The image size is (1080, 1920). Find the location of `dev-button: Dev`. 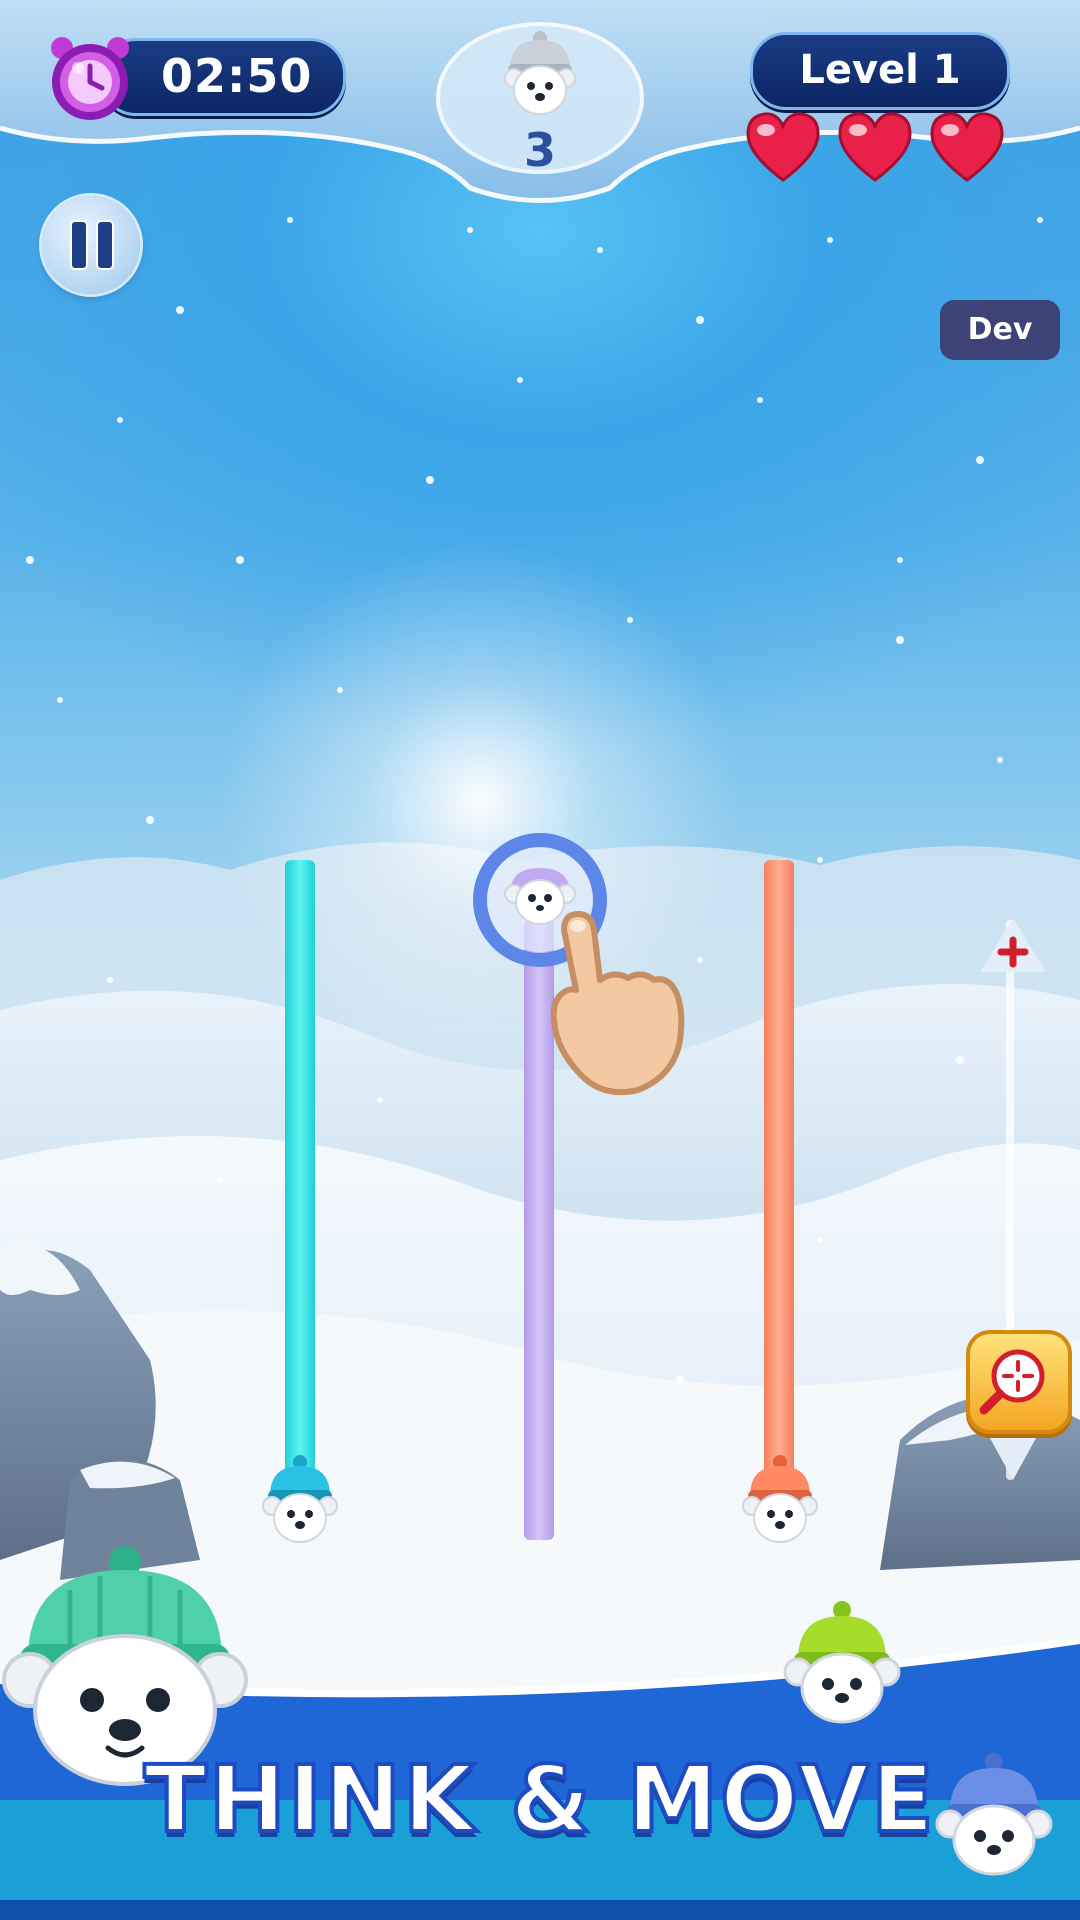

dev-button: Dev is located at coordinates (1000, 330).